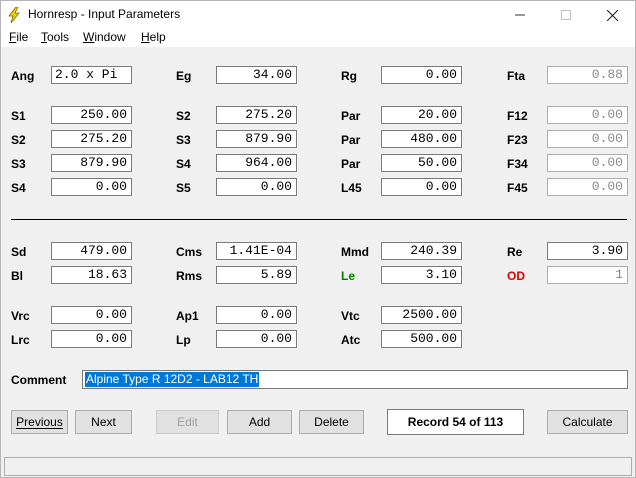  What do you see at coordinates (39, 380) in the screenshot?
I see `label-comment: Comment` at bounding box center [39, 380].